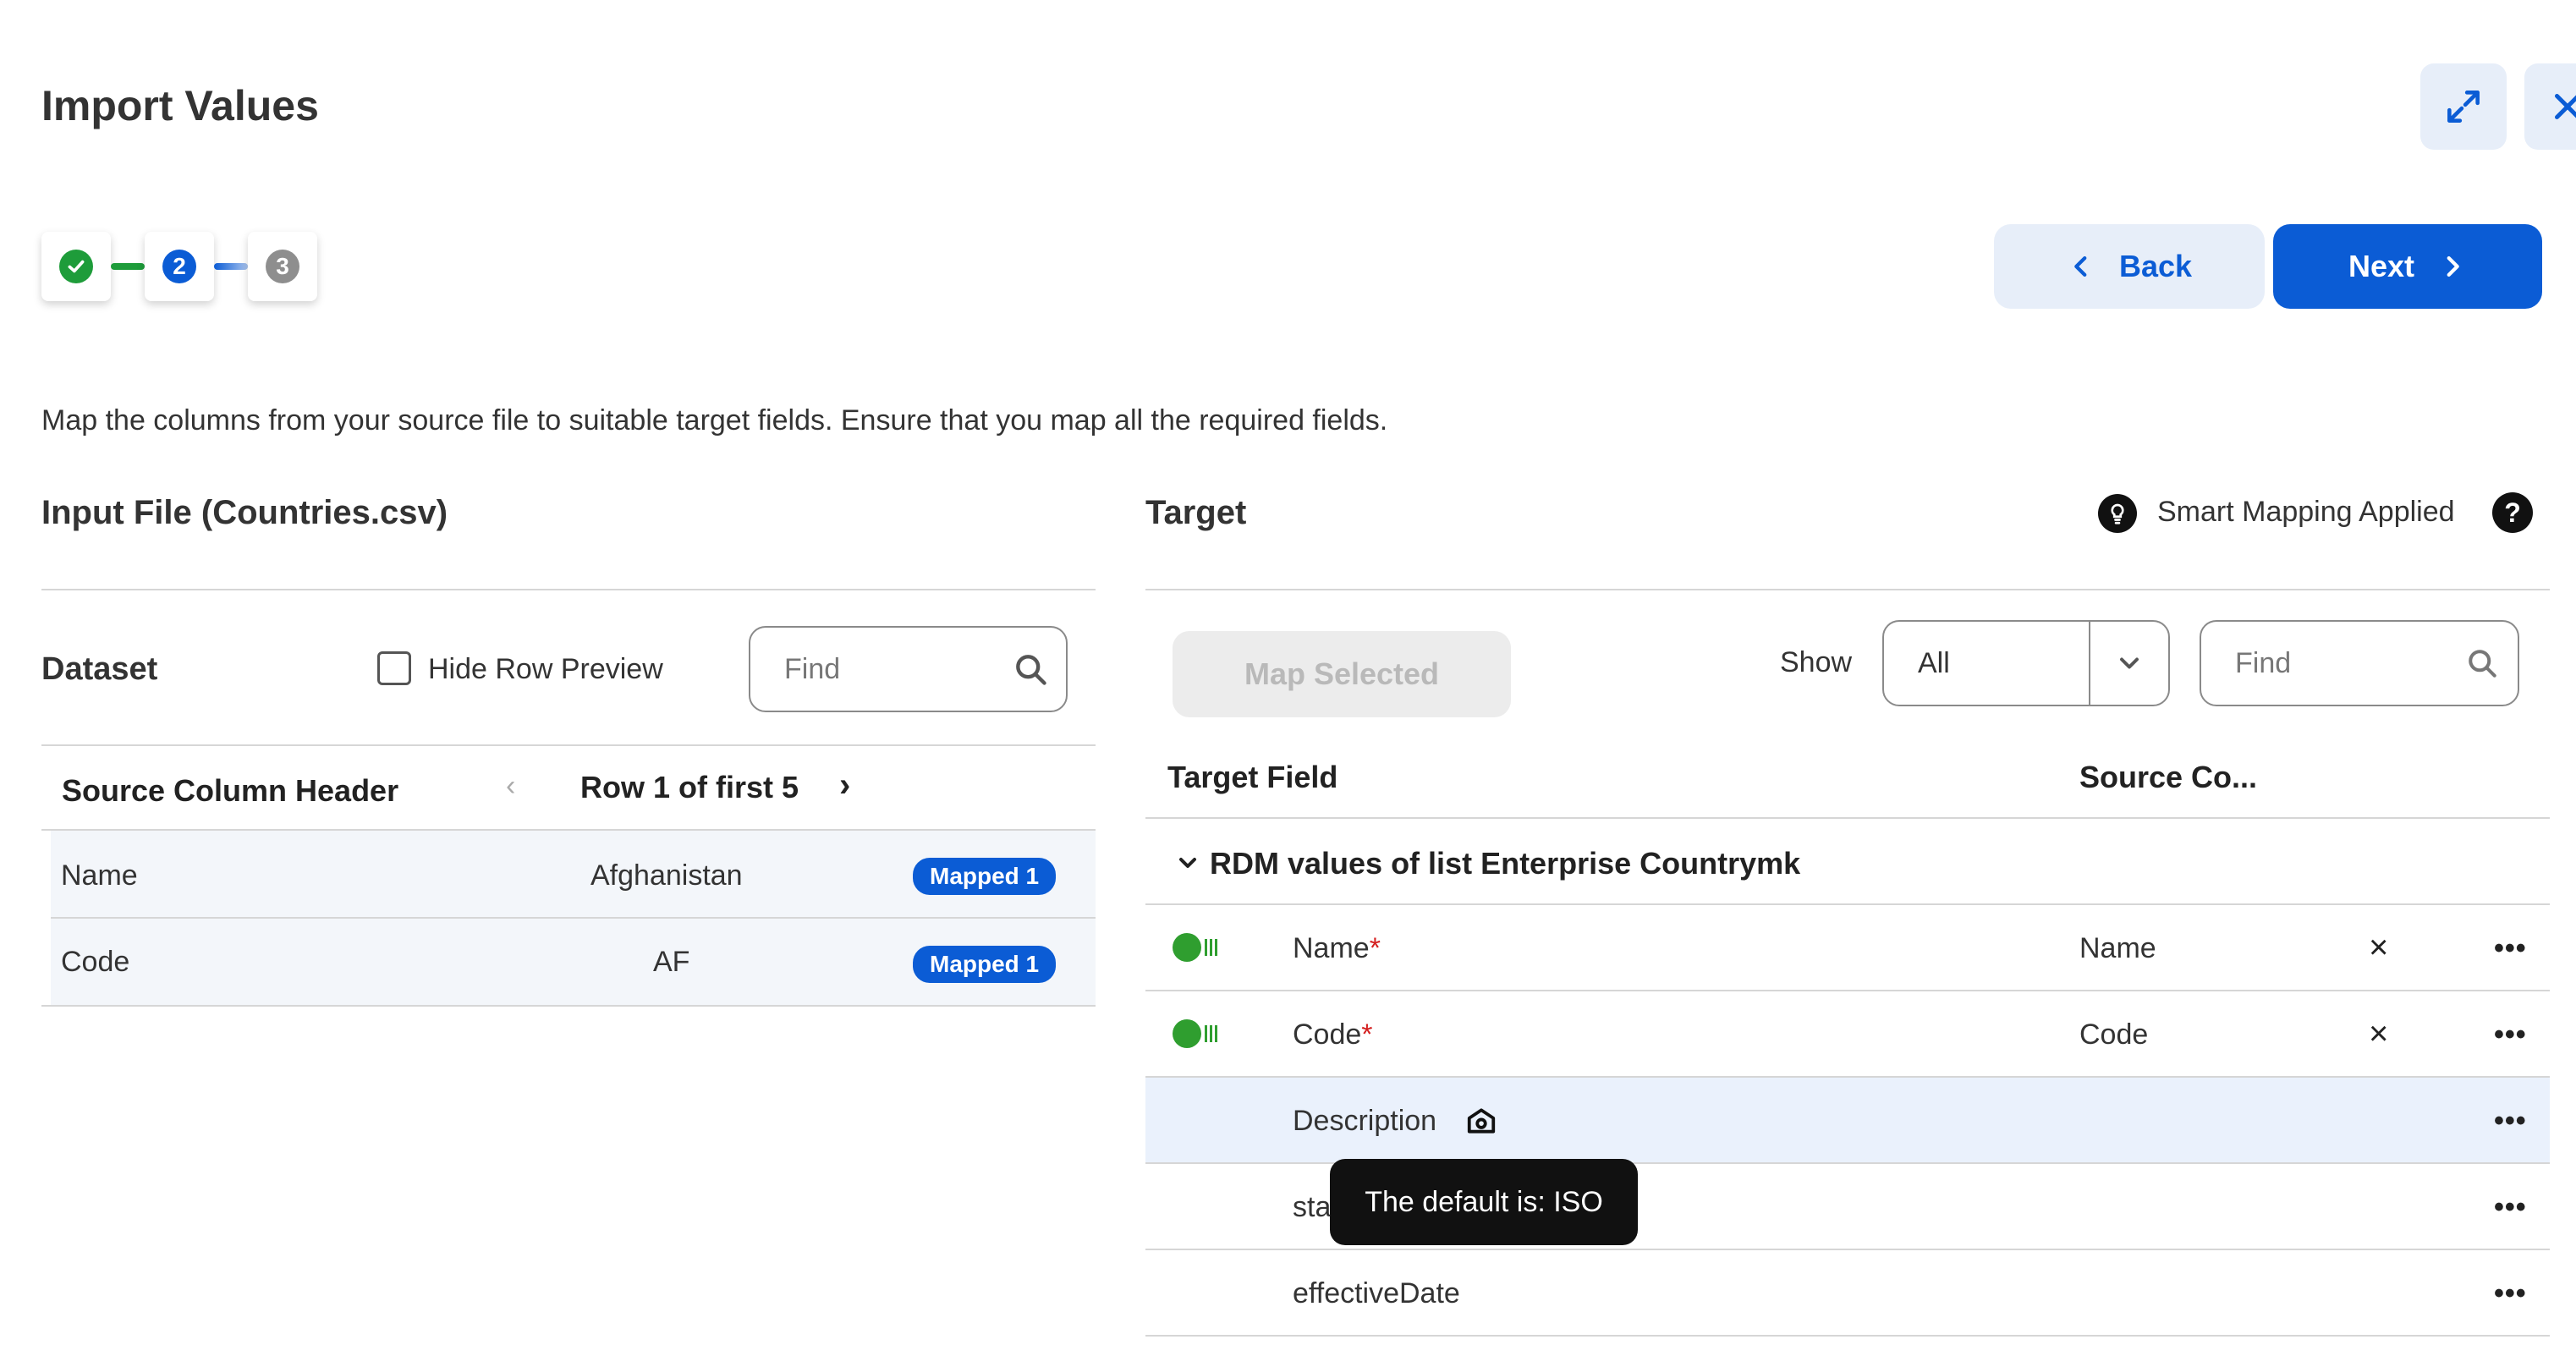  I want to click on step-2: 2, so click(180, 266).